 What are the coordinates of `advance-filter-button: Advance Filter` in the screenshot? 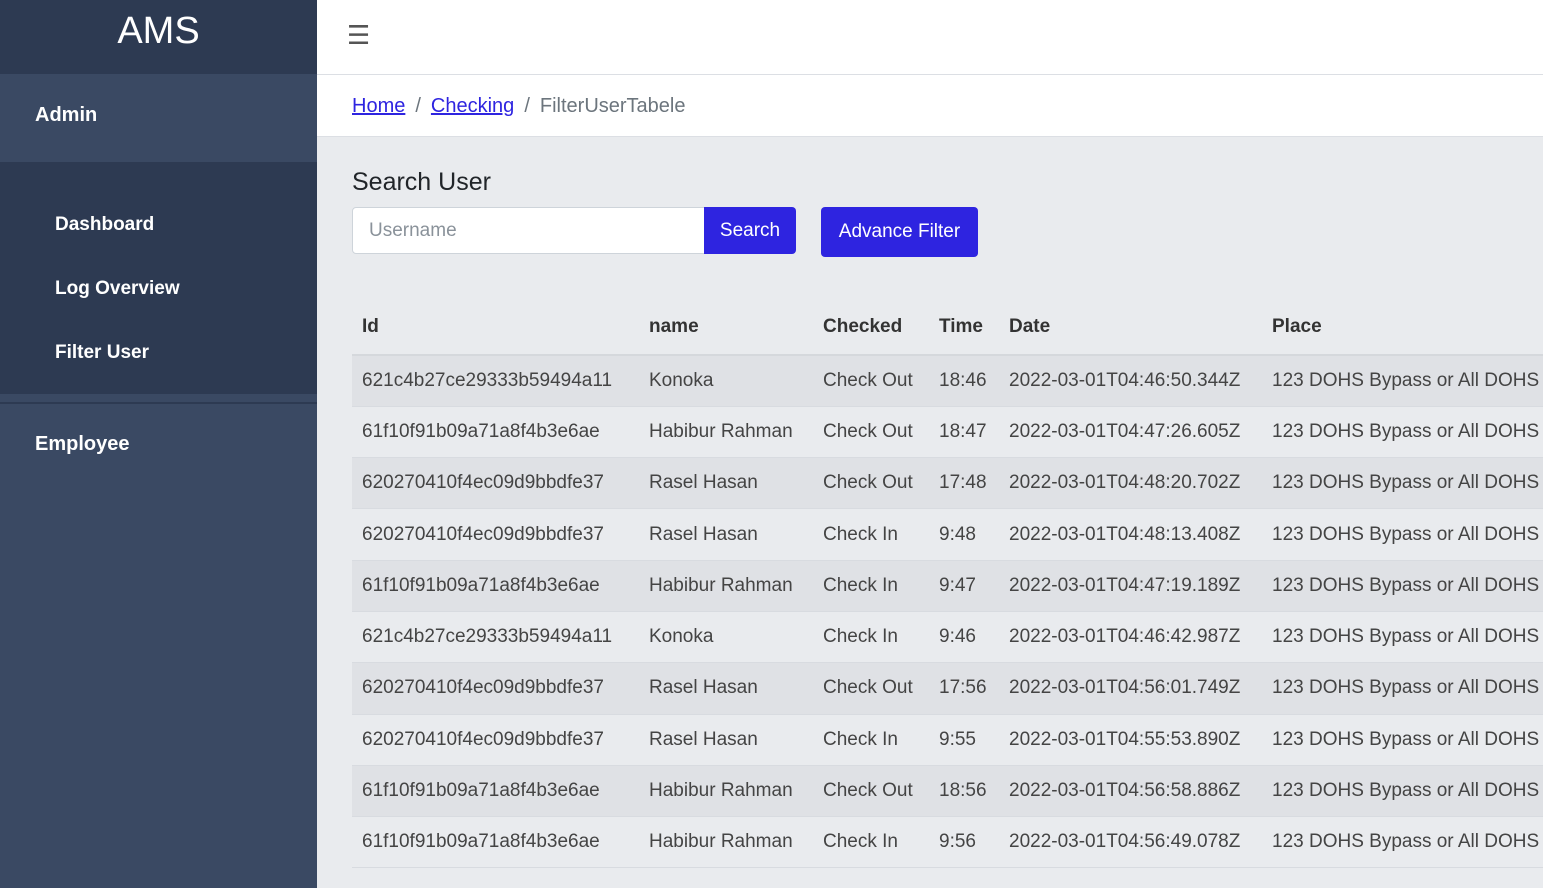 It's located at (899, 232).